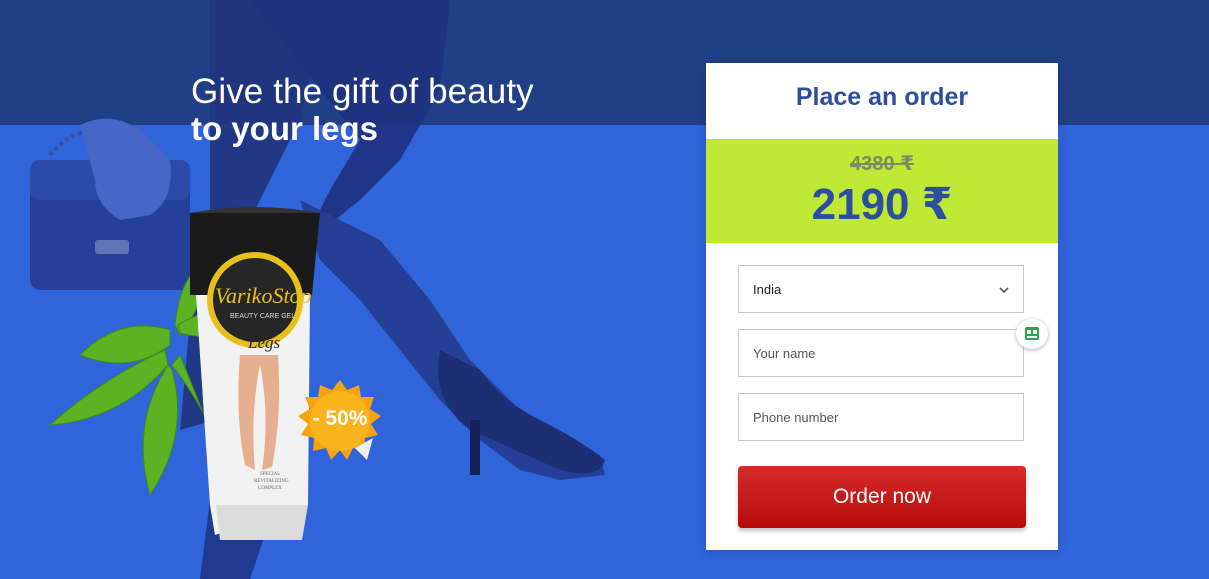 The height and width of the screenshot is (579, 1209). Describe the element at coordinates (882, 97) in the screenshot. I see `order-title: Place an order` at that location.